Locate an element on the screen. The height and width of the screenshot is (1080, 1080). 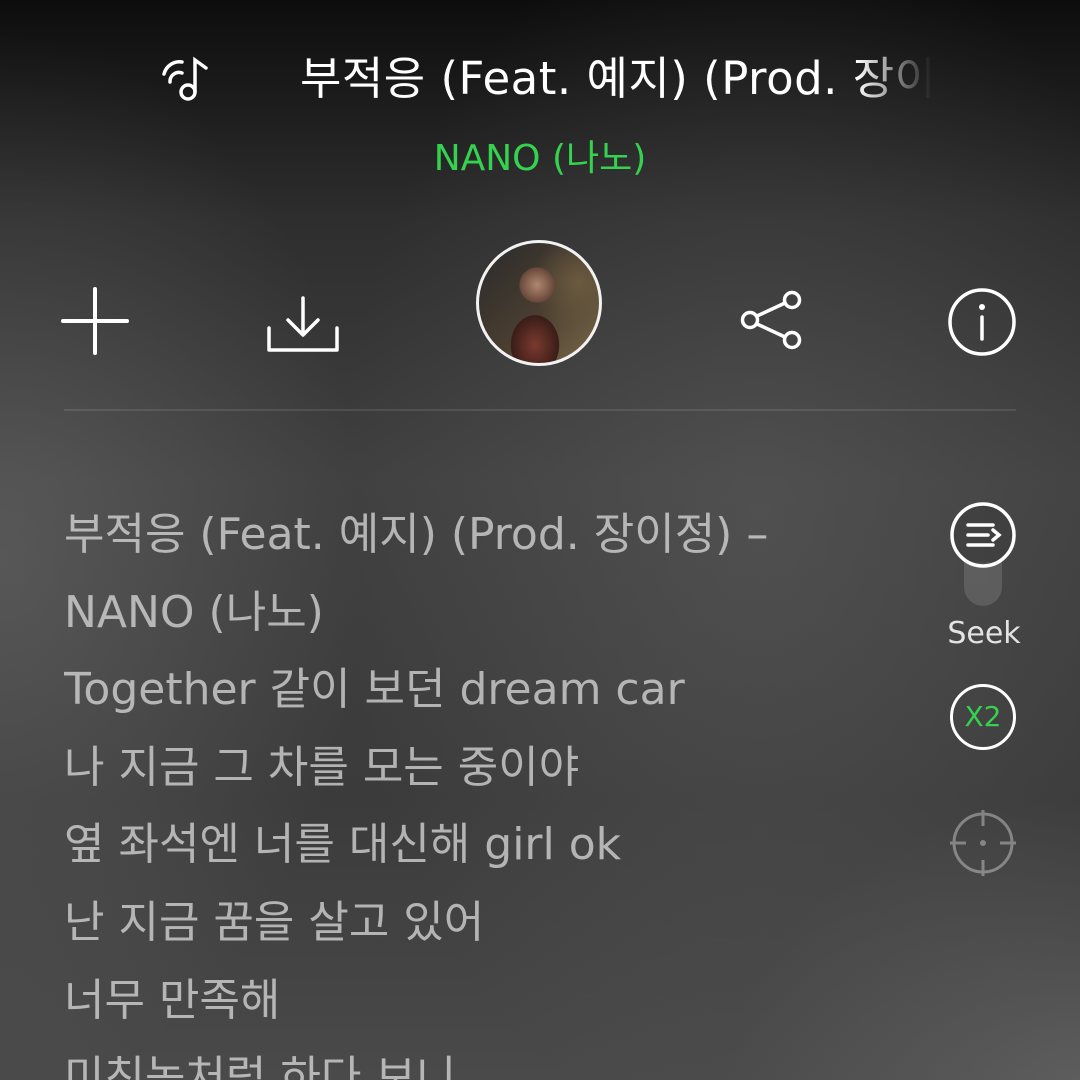
lyric-line: 미친놈처럼 하다 보니 is located at coordinates (260, 1066).